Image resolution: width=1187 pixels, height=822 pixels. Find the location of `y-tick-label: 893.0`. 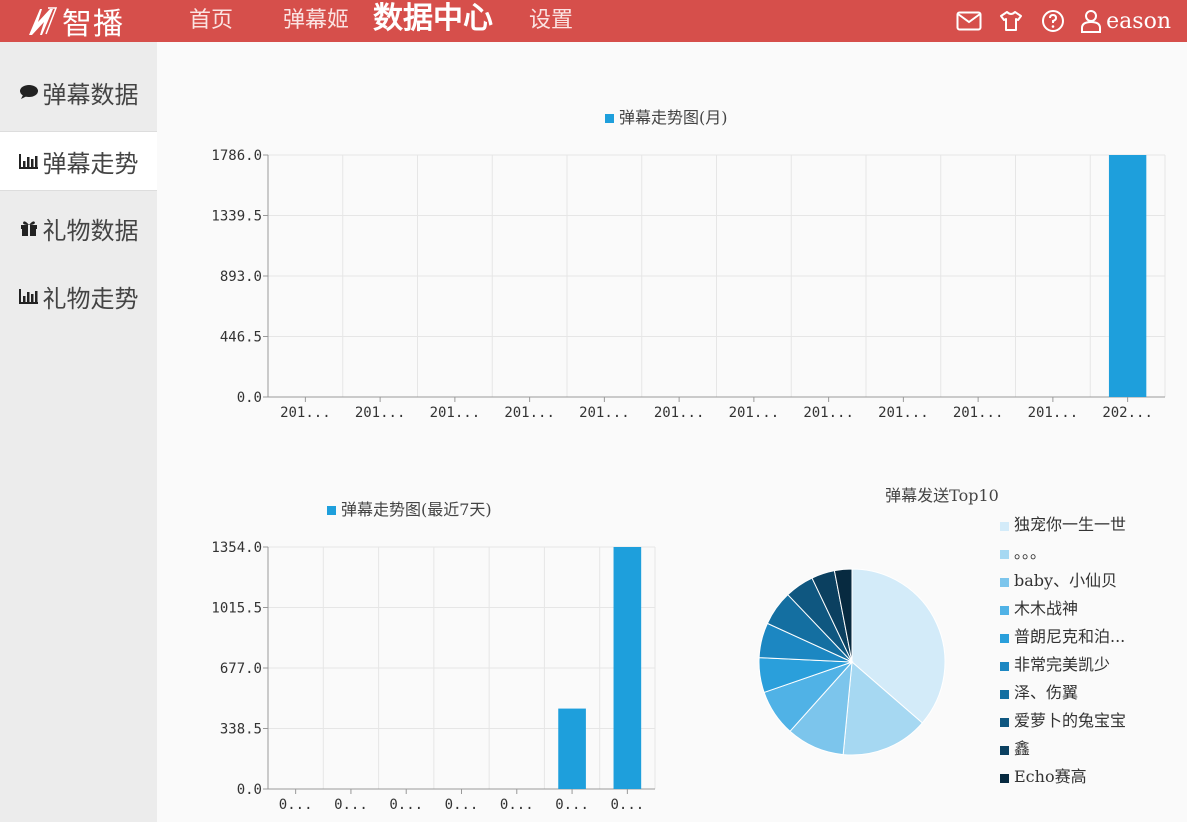

y-tick-label: 893.0 is located at coordinates (241, 277).